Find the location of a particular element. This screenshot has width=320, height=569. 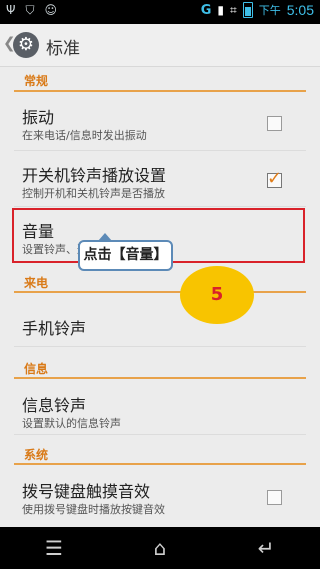

status-left-icons: Ψ ⛉ ☺ is located at coordinates (31, 10).